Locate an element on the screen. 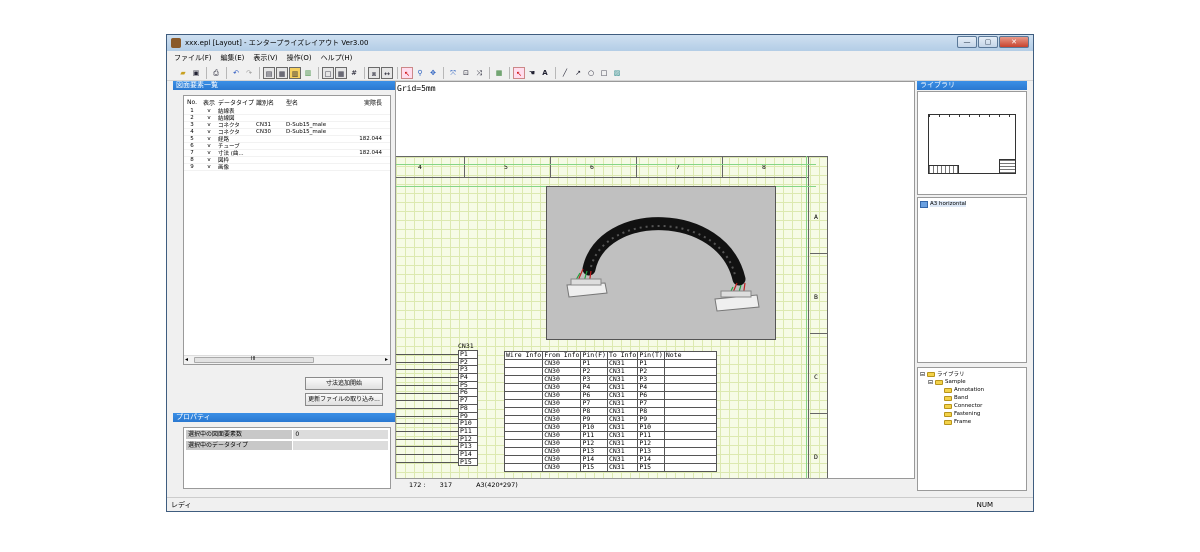 The image size is (1200, 552). pin-cell: P15 is located at coordinates (468, 462).